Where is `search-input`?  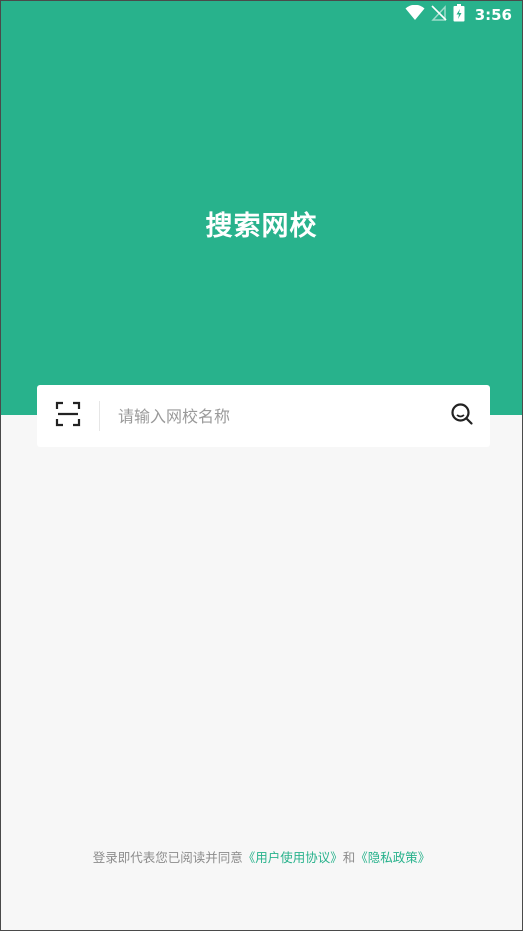
search-input is located at coordinates (267, 416).